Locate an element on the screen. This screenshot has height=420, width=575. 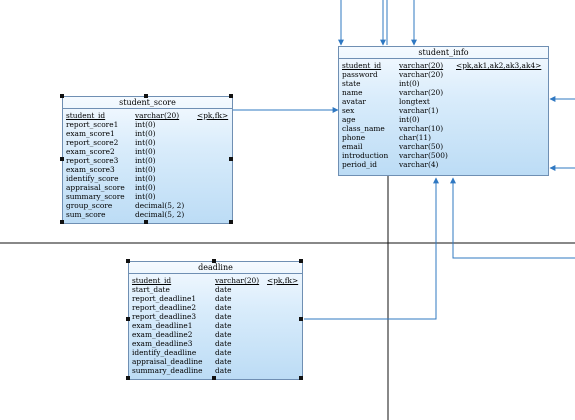
table-row: exam_deadline3 date is located at coordinates (215, 343).